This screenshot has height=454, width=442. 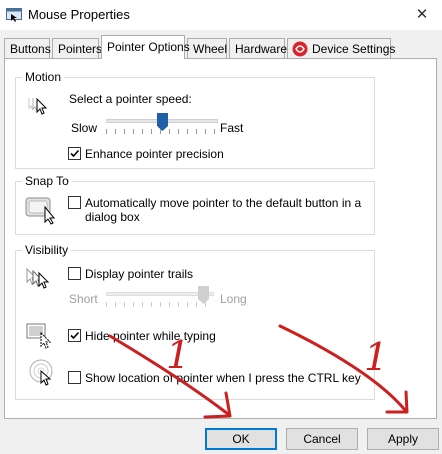 I want to click on snap-to-title: Snap To, so click(x=47, y=181).